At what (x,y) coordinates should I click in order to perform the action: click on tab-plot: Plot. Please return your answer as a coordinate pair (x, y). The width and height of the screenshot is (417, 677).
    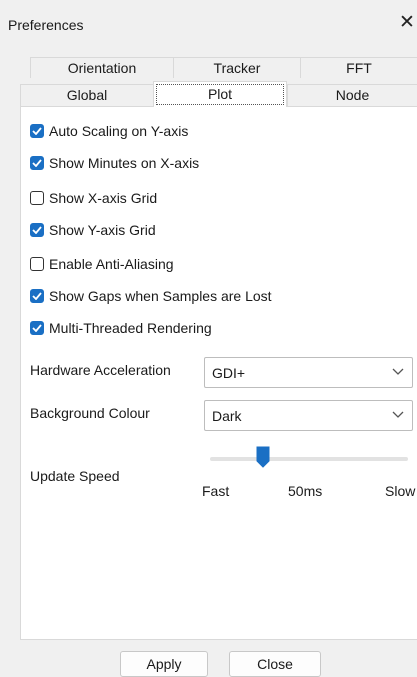
    Looking at the image, I should click on (220, 94).